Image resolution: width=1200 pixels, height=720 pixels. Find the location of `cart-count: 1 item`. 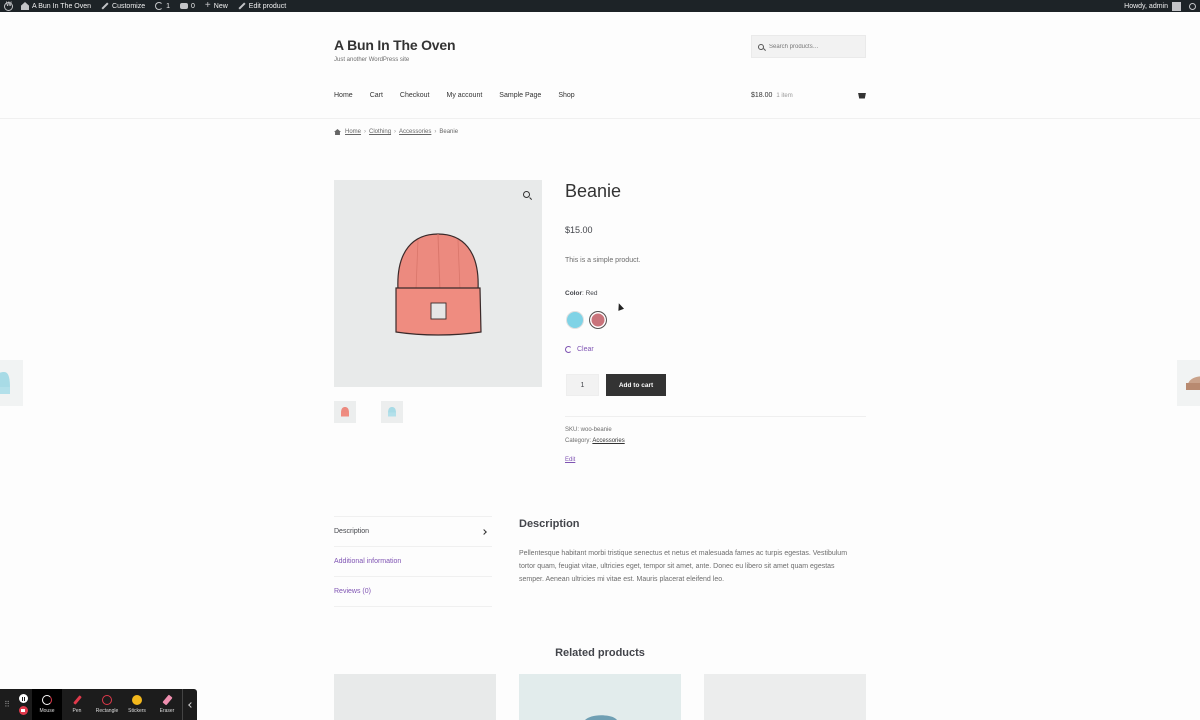

cart-count: 1 item is located at coordinates (784, 95).